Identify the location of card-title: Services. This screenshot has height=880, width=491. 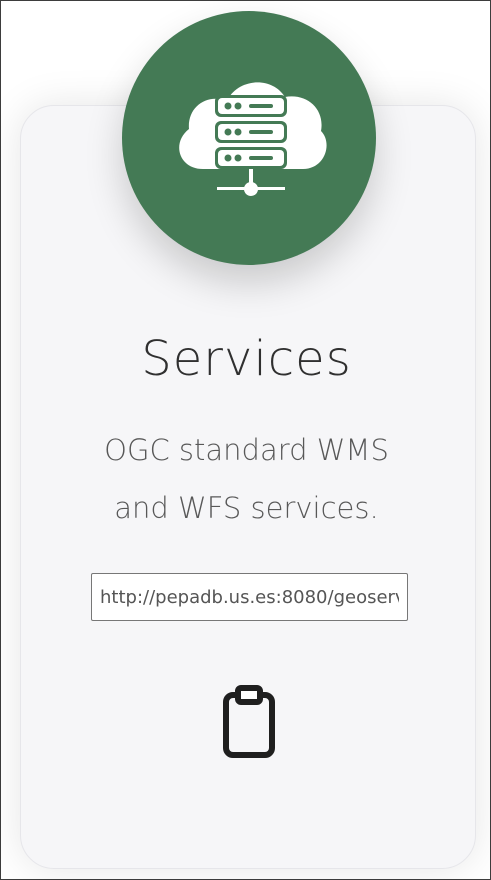
(246, 359).